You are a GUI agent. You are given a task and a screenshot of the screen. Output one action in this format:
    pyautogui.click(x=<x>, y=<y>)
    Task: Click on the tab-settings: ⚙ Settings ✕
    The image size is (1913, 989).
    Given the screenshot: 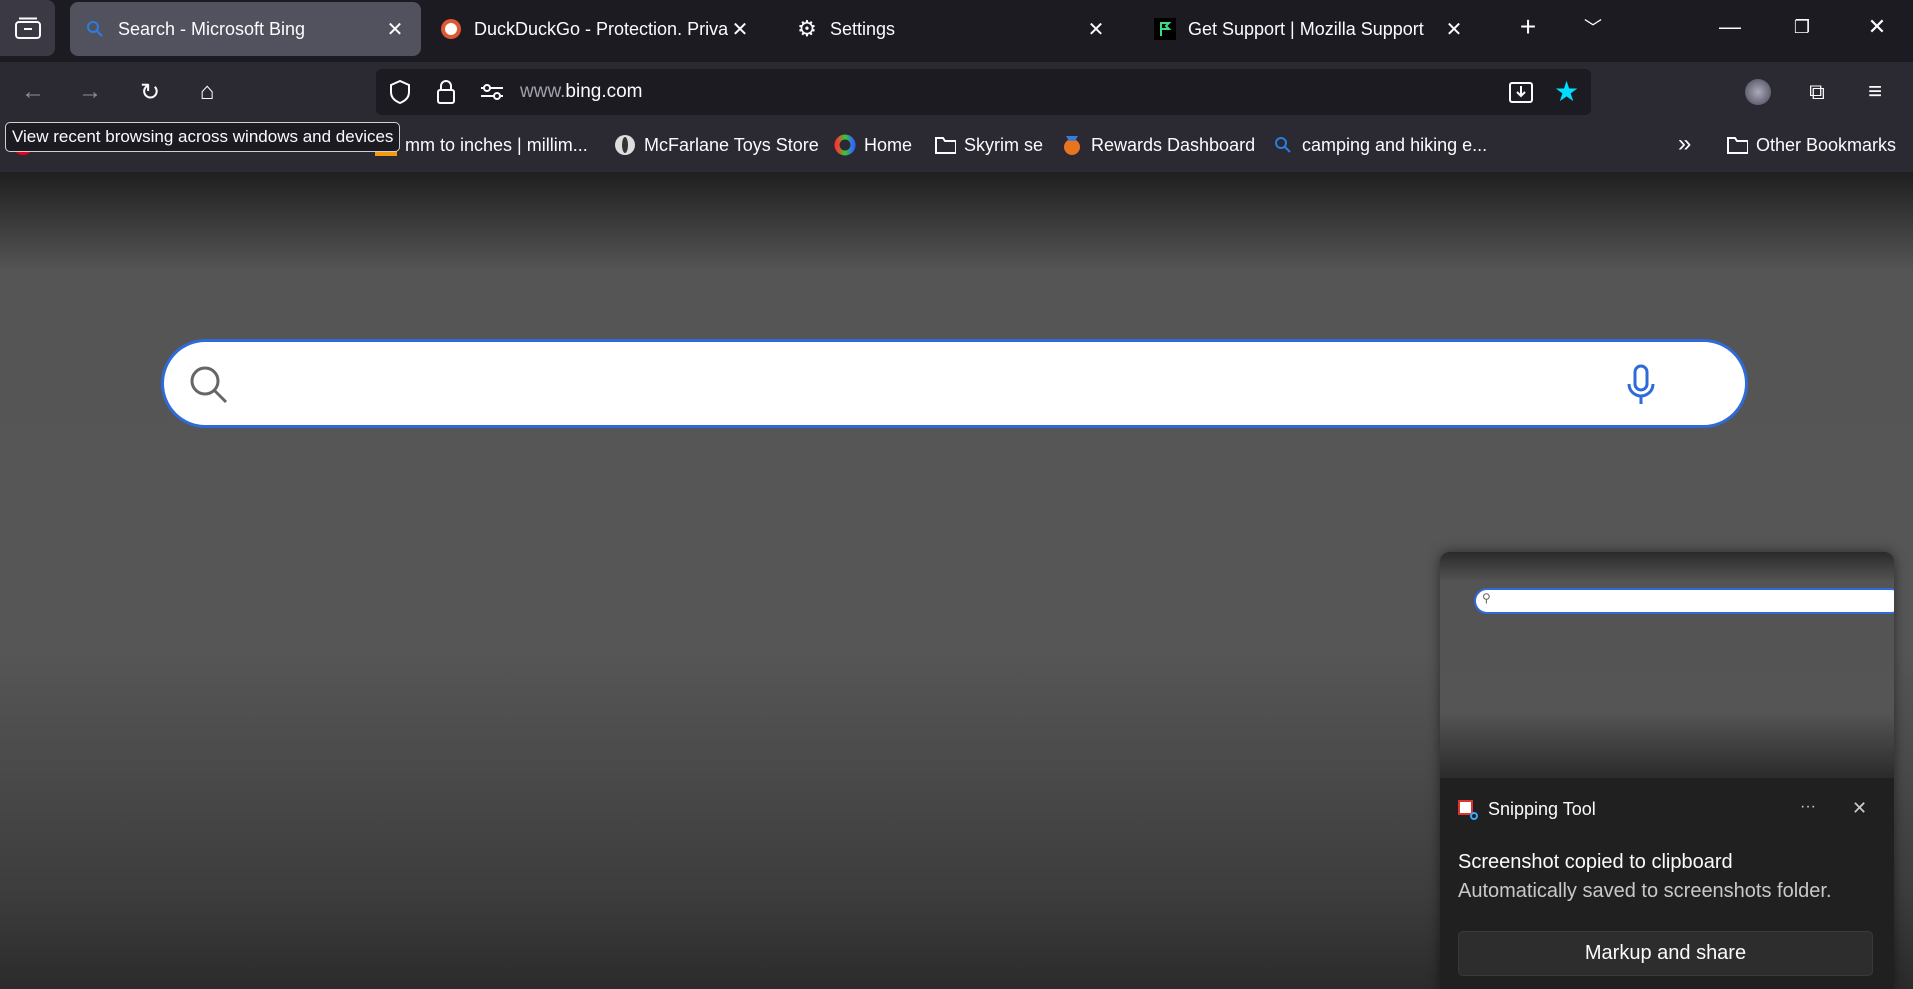 What is the action you would take?
    pyautogui.click(x=952, y=29)
    